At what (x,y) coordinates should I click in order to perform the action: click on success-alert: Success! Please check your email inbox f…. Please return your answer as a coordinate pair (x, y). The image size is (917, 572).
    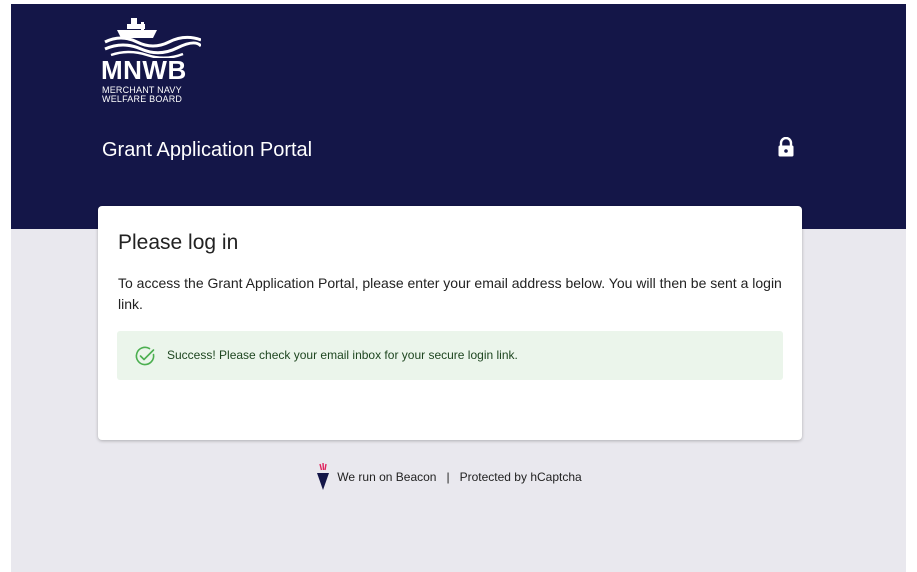
    Looking at the image, I should click on (450, 355).